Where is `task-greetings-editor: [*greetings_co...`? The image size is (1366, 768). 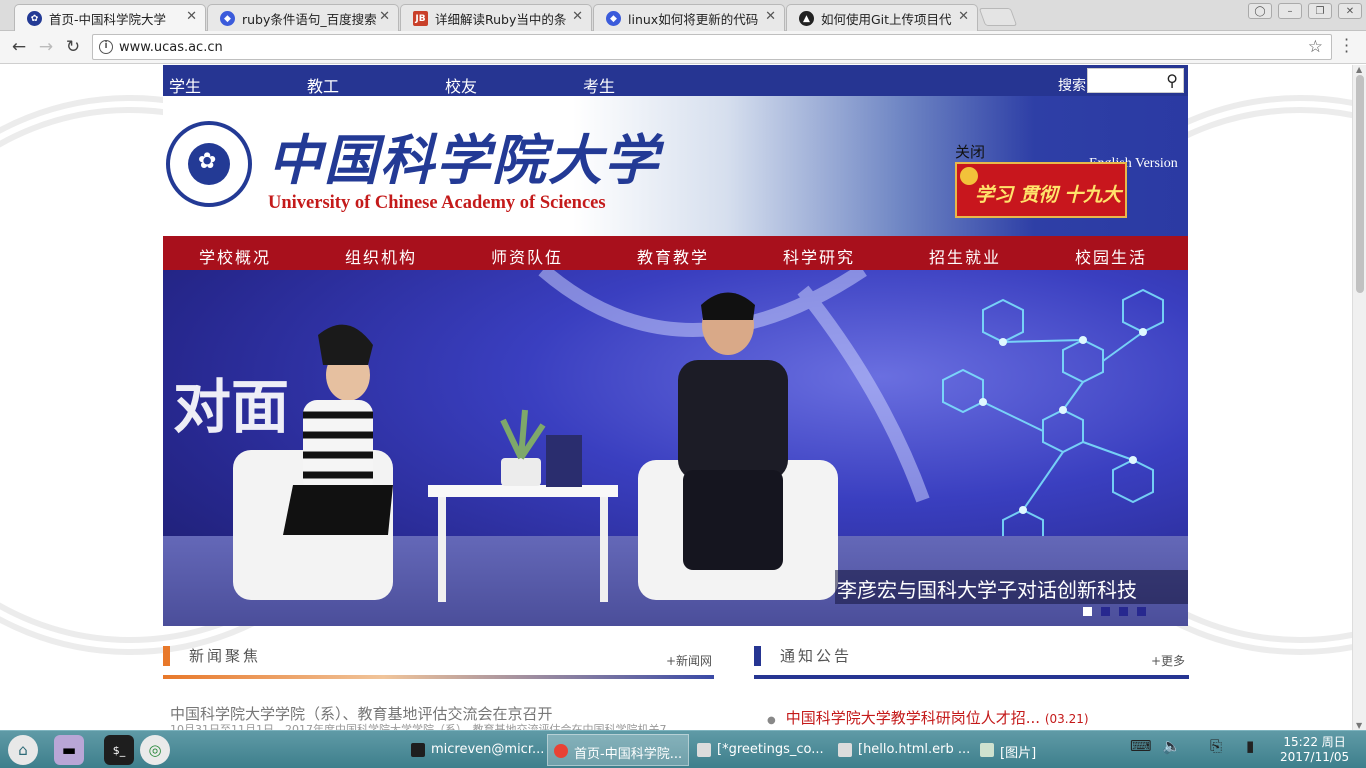
task-greetings-editor: [*greetings_co... is located at coordinates (760, 750).